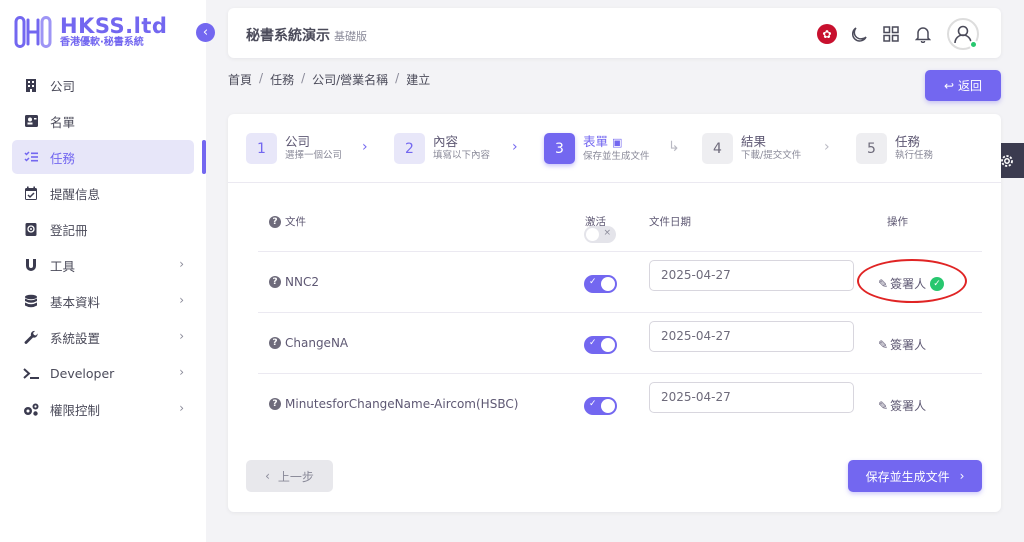 This screenshot has width=1024, height=542. I want to click on sidebar-item-basic-data: 基本資料 ›, so click(103, 301).